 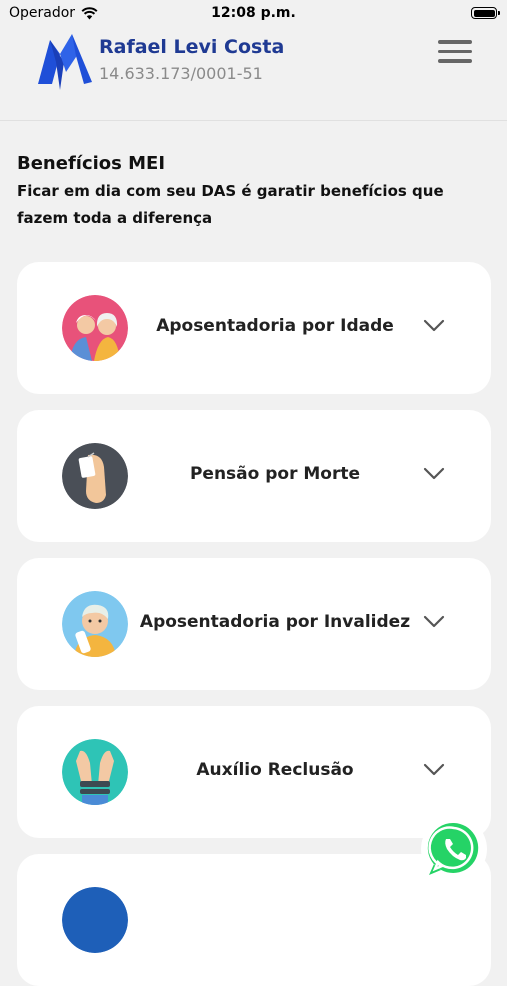 What do you see at coordinates (95, 328) in the screenshot?
I see `elderly-couple-icon` at bounding box center [95, 328].